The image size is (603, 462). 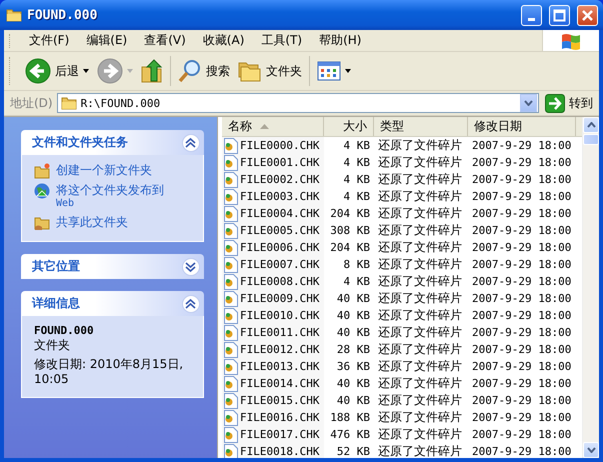 I want to click on menu-item: 文件(F), so click(x=49, y=40).